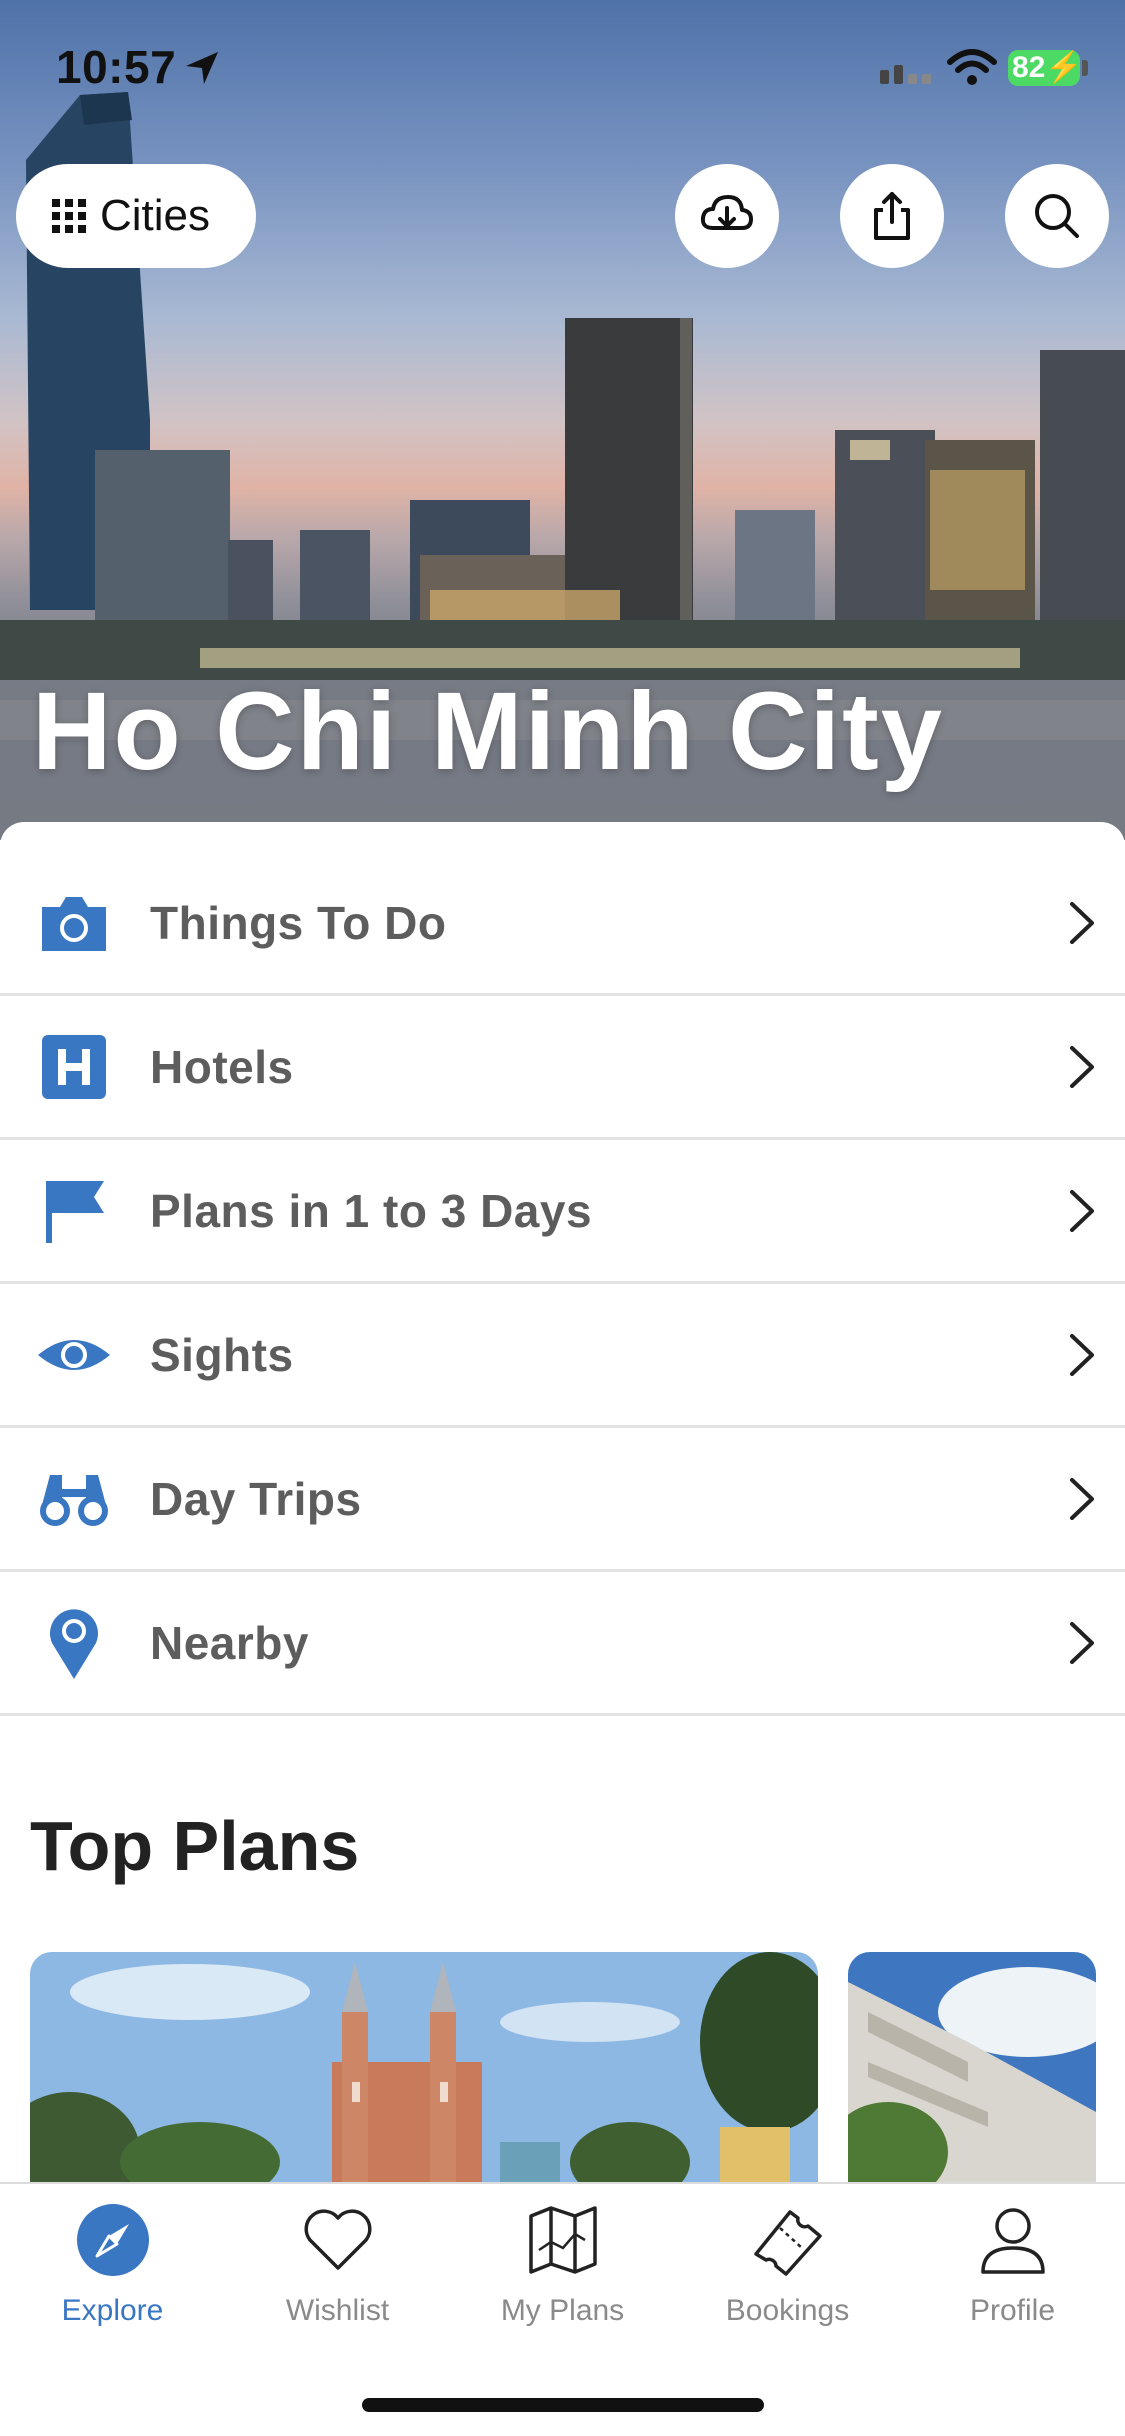  I want to click on user-icon, so click(1012, 2241).